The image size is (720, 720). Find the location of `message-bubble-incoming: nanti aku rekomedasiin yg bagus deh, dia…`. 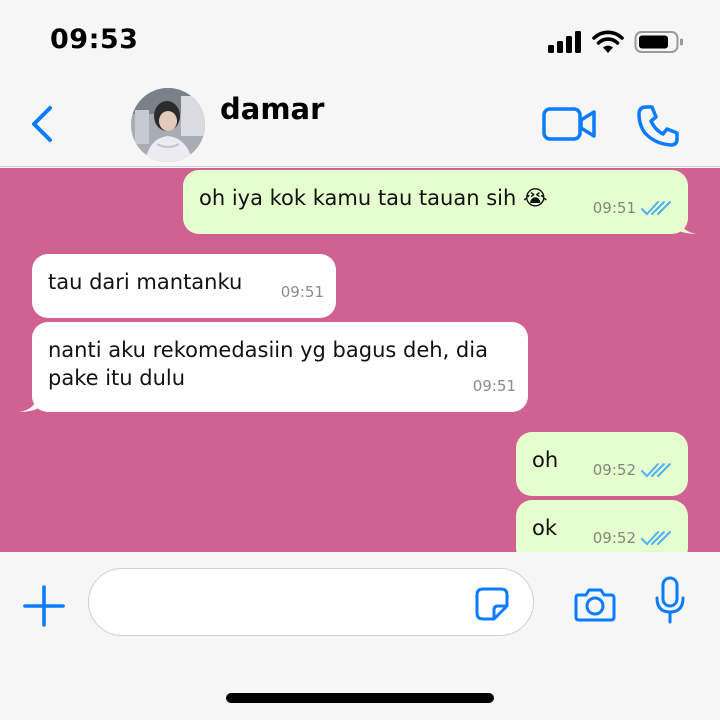

message-bubble-incoming: nanti aku rekomedasiin yg bagus deh, dia… is located at coordinates (273, 367).